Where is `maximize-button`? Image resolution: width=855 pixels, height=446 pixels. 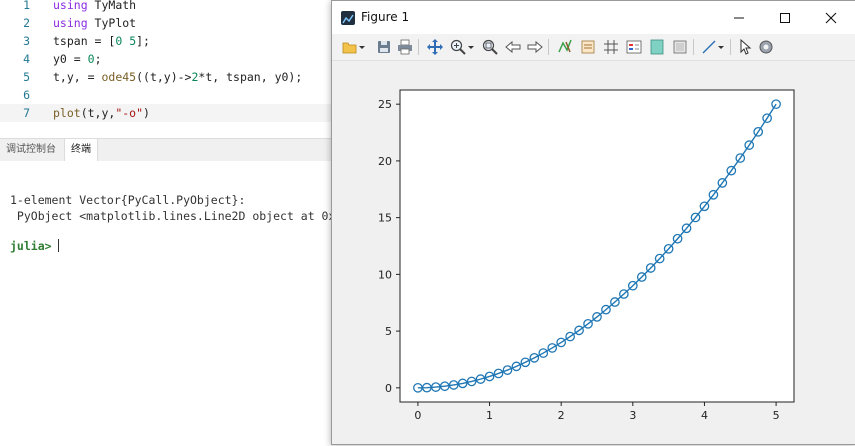
maximize-button is located at coordinates (785, 17).